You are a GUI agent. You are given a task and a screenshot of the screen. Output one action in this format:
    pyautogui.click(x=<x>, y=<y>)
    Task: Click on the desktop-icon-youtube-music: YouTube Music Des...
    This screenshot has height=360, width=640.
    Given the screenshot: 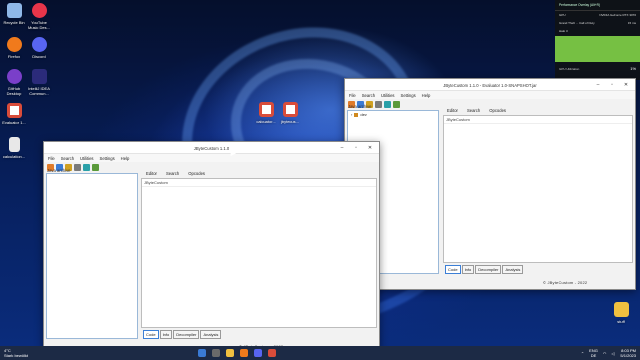 What is the action you would take?
    pyautogui.click(x=39, y=16)
    